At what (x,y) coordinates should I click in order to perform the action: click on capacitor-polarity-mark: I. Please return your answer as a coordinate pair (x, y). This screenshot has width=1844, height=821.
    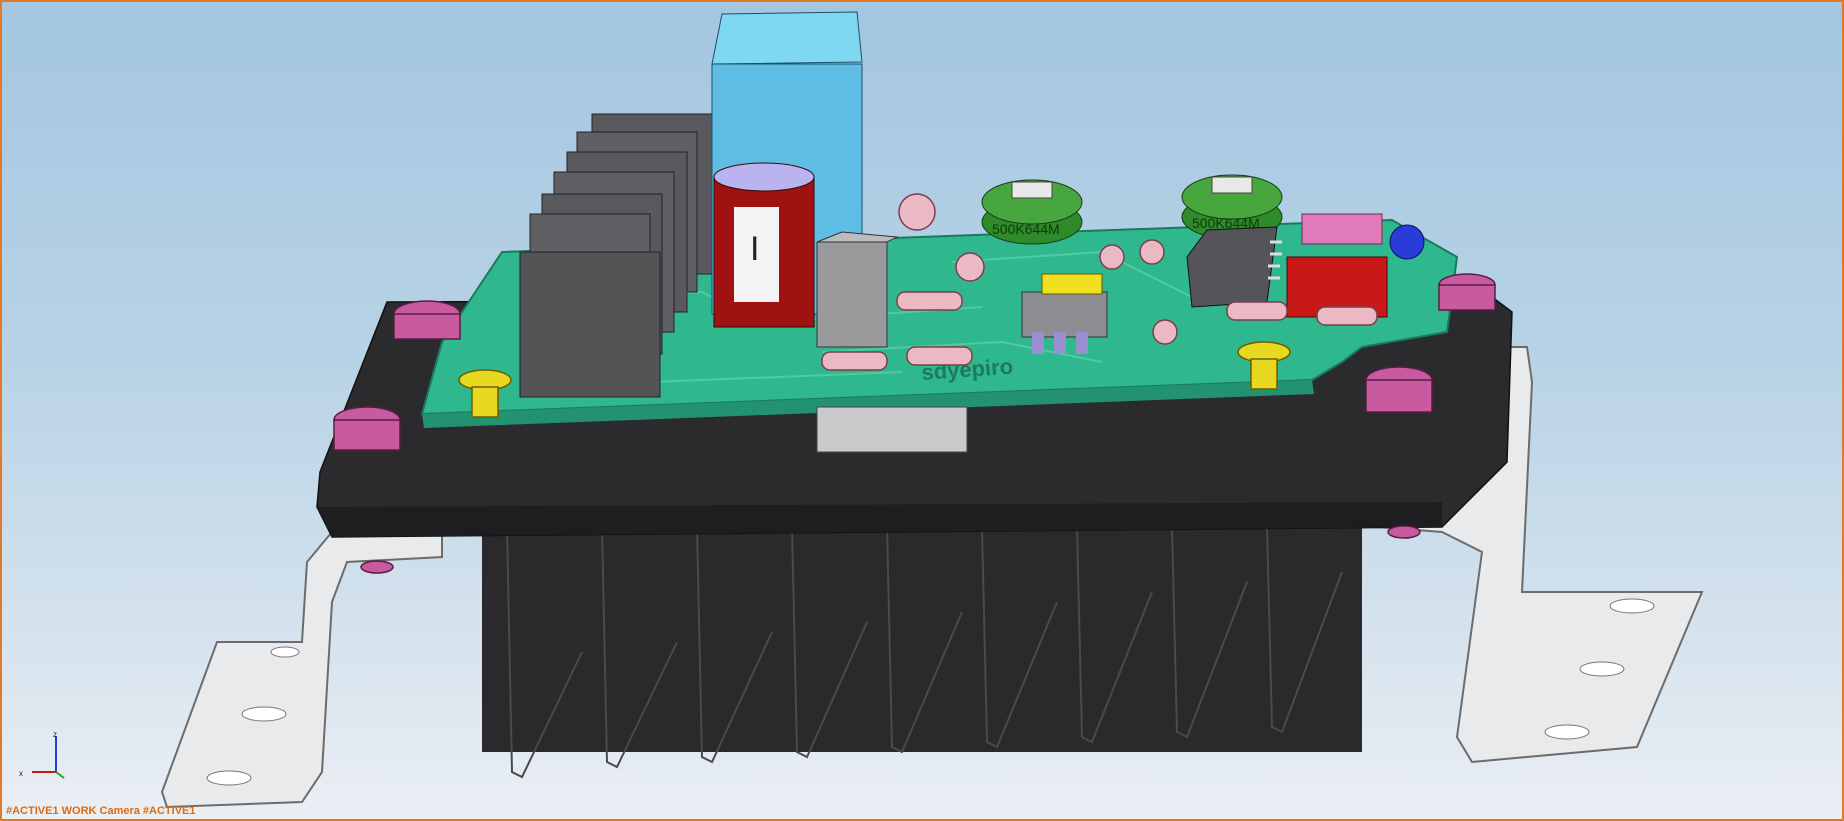
    Looking at the image, I should click on (754, 249).